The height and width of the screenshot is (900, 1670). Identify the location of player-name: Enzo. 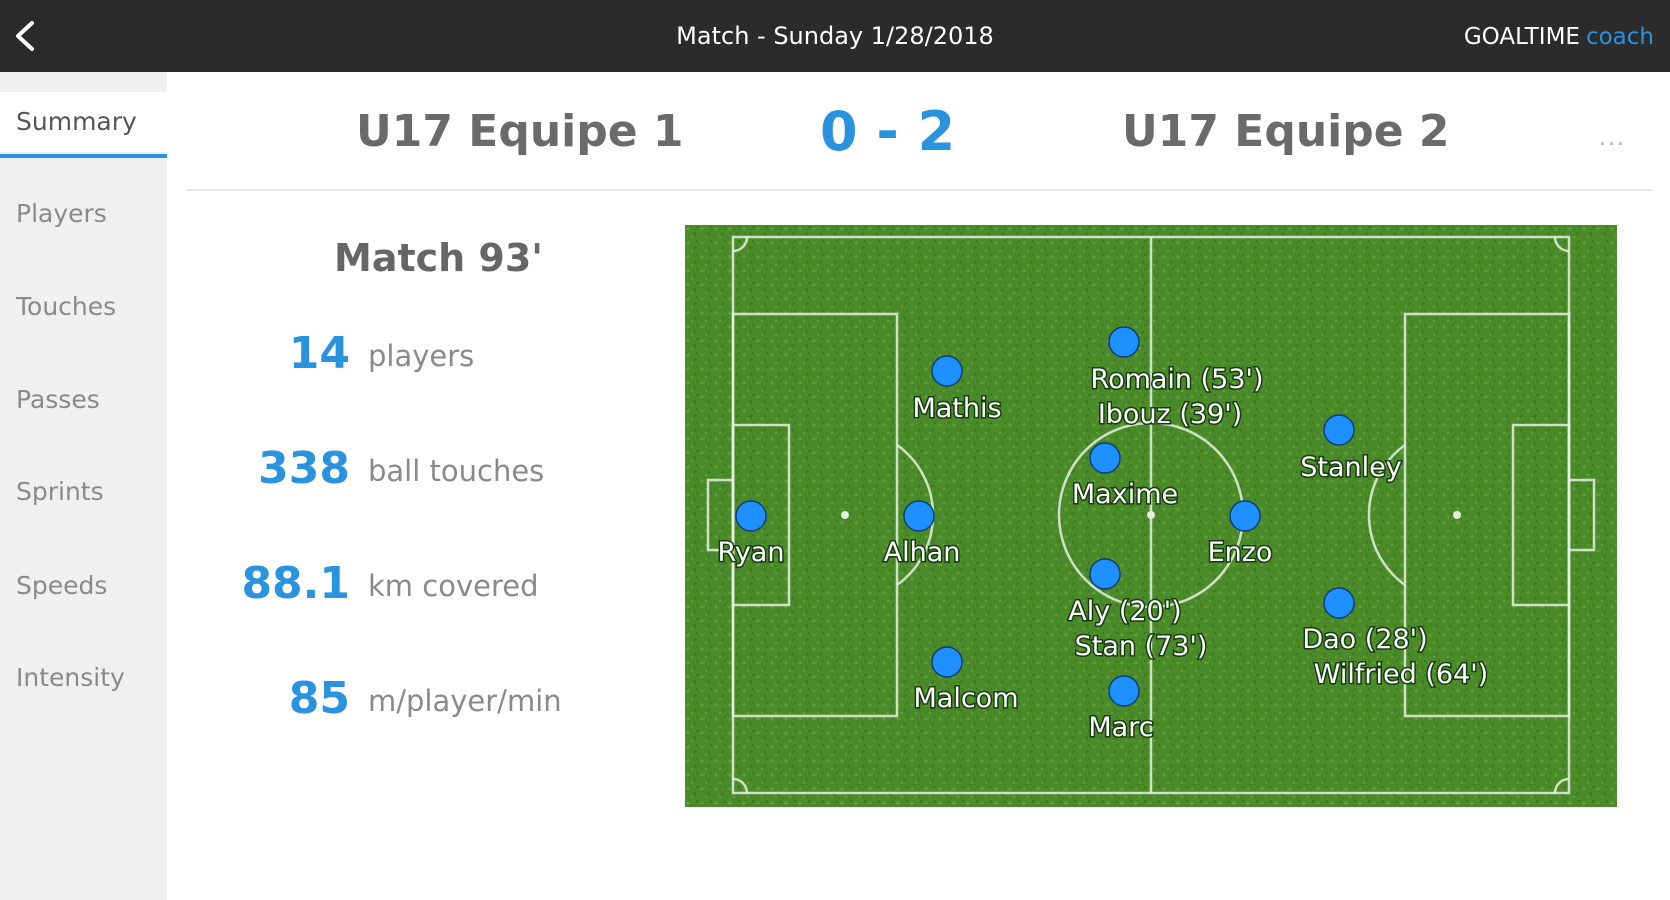
(1240, 552).